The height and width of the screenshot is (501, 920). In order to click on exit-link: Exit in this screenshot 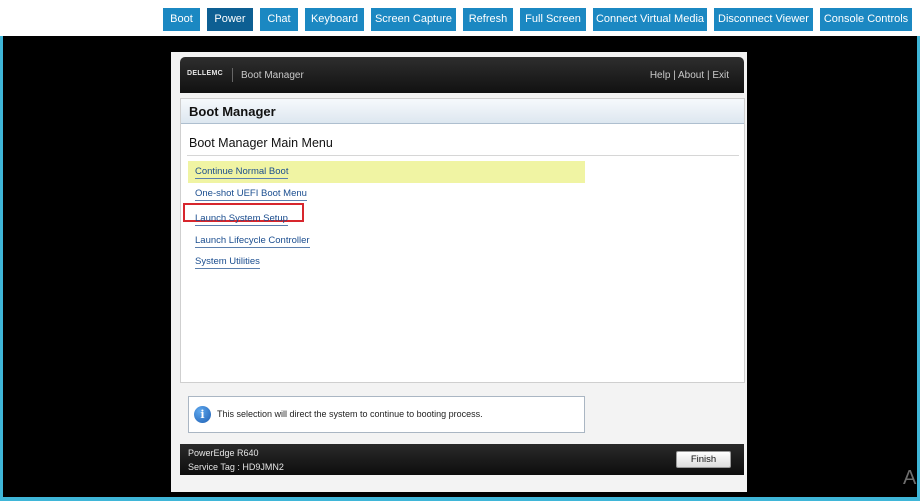, I will do `click(720, 75)`.